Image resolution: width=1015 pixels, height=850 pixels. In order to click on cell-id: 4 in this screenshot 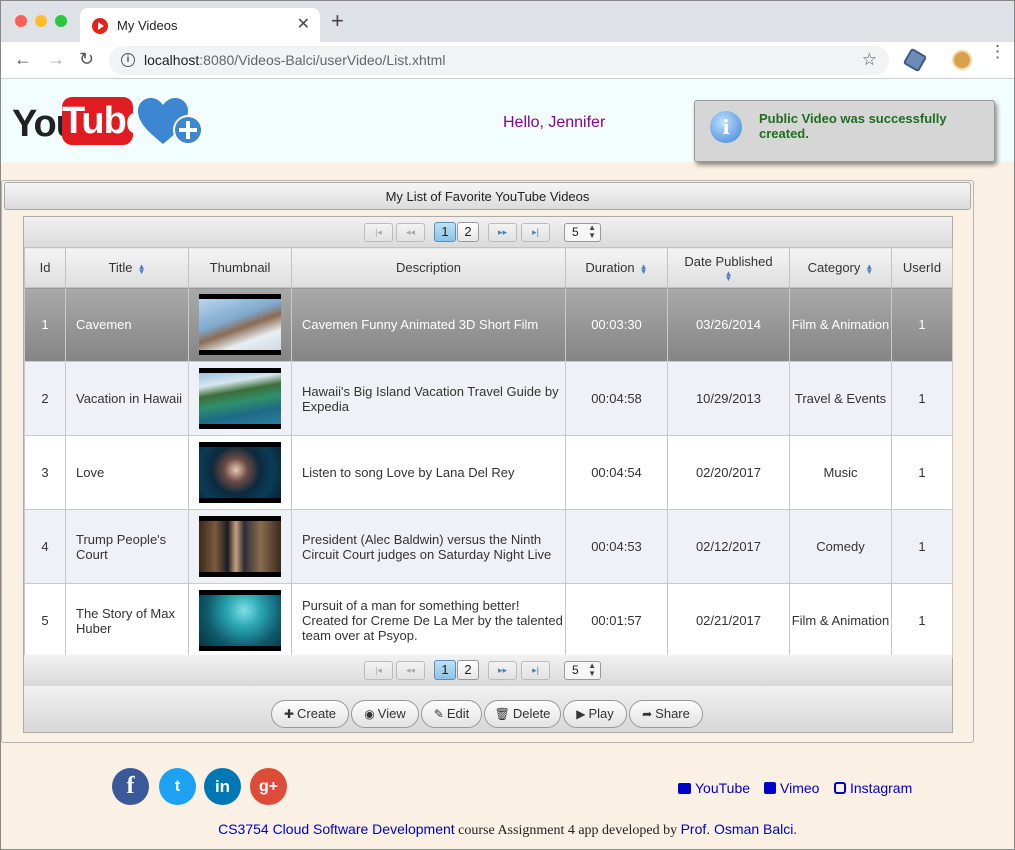, I will do `click(45, 546)`.